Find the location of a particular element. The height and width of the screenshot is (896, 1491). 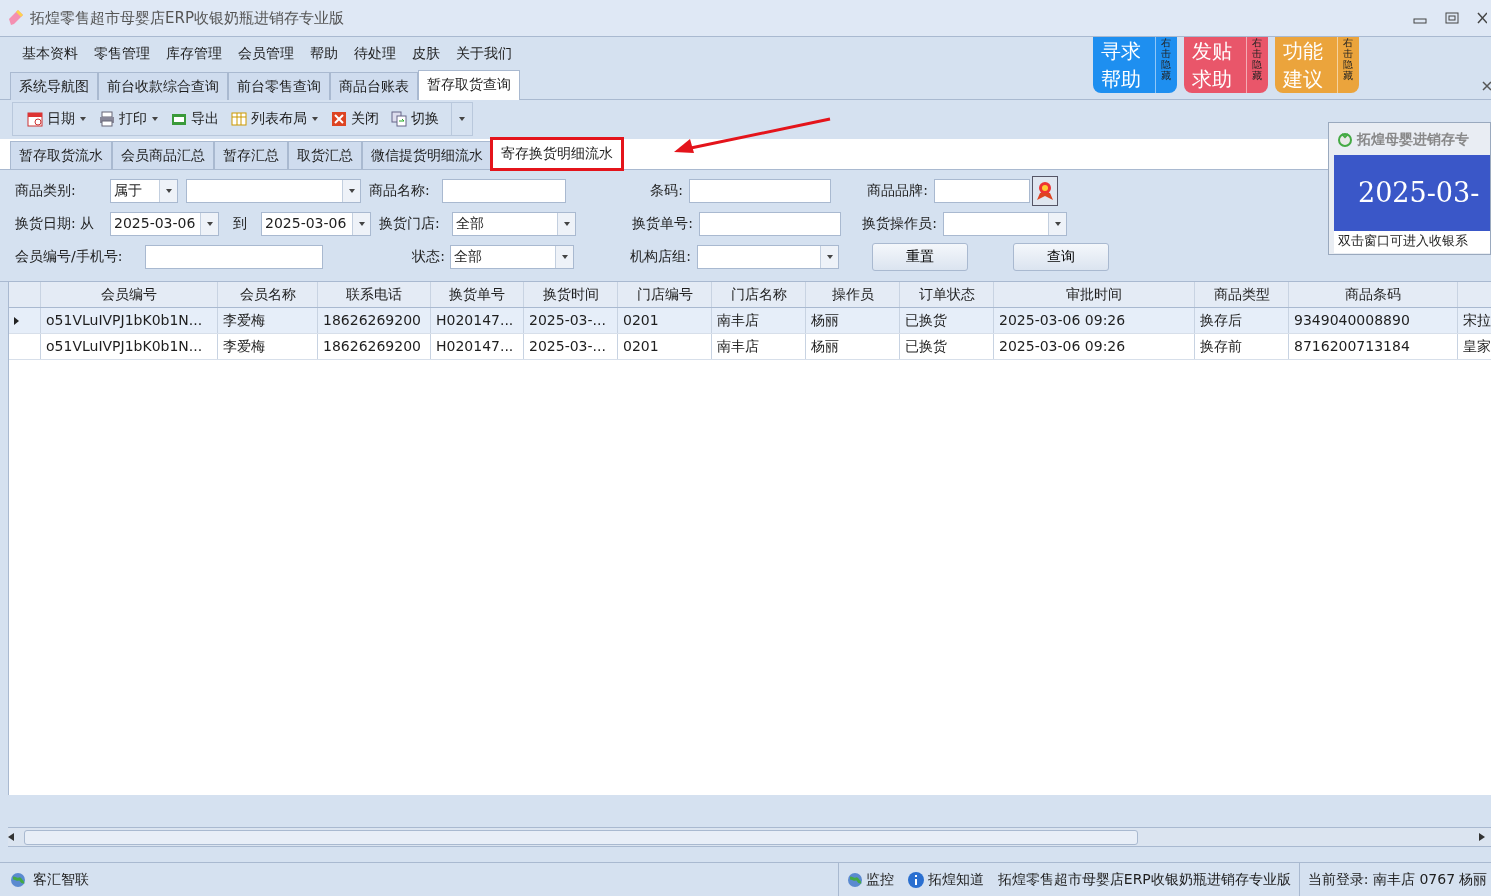

table-cell: 2025-03-06 09:26 is located at coordinates (1094, 320).